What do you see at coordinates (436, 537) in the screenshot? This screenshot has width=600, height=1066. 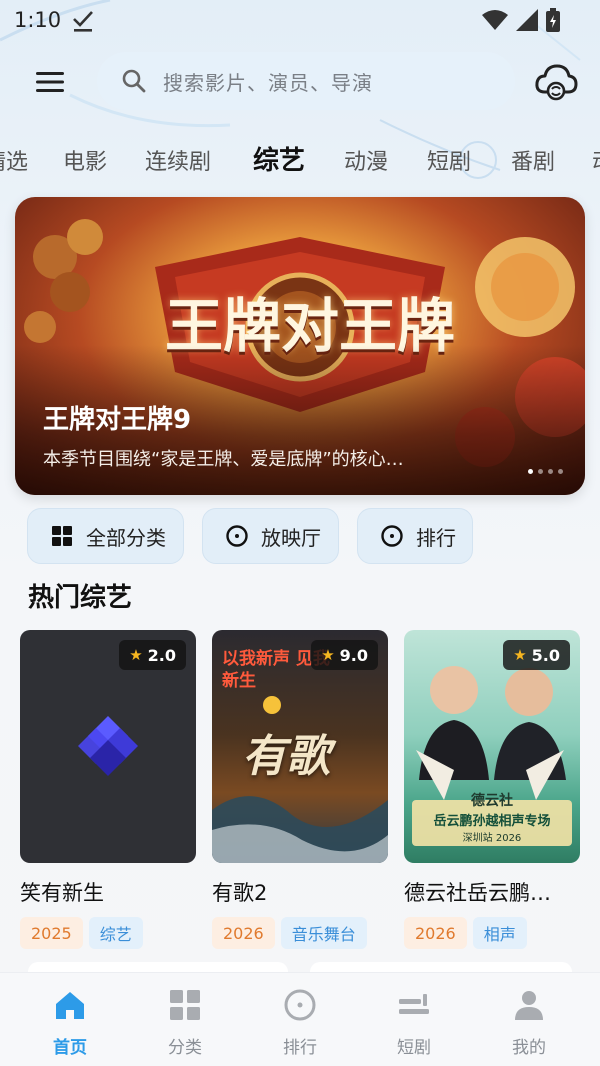 I see `ranking-label: 排行` at bounding box center [436, 537].